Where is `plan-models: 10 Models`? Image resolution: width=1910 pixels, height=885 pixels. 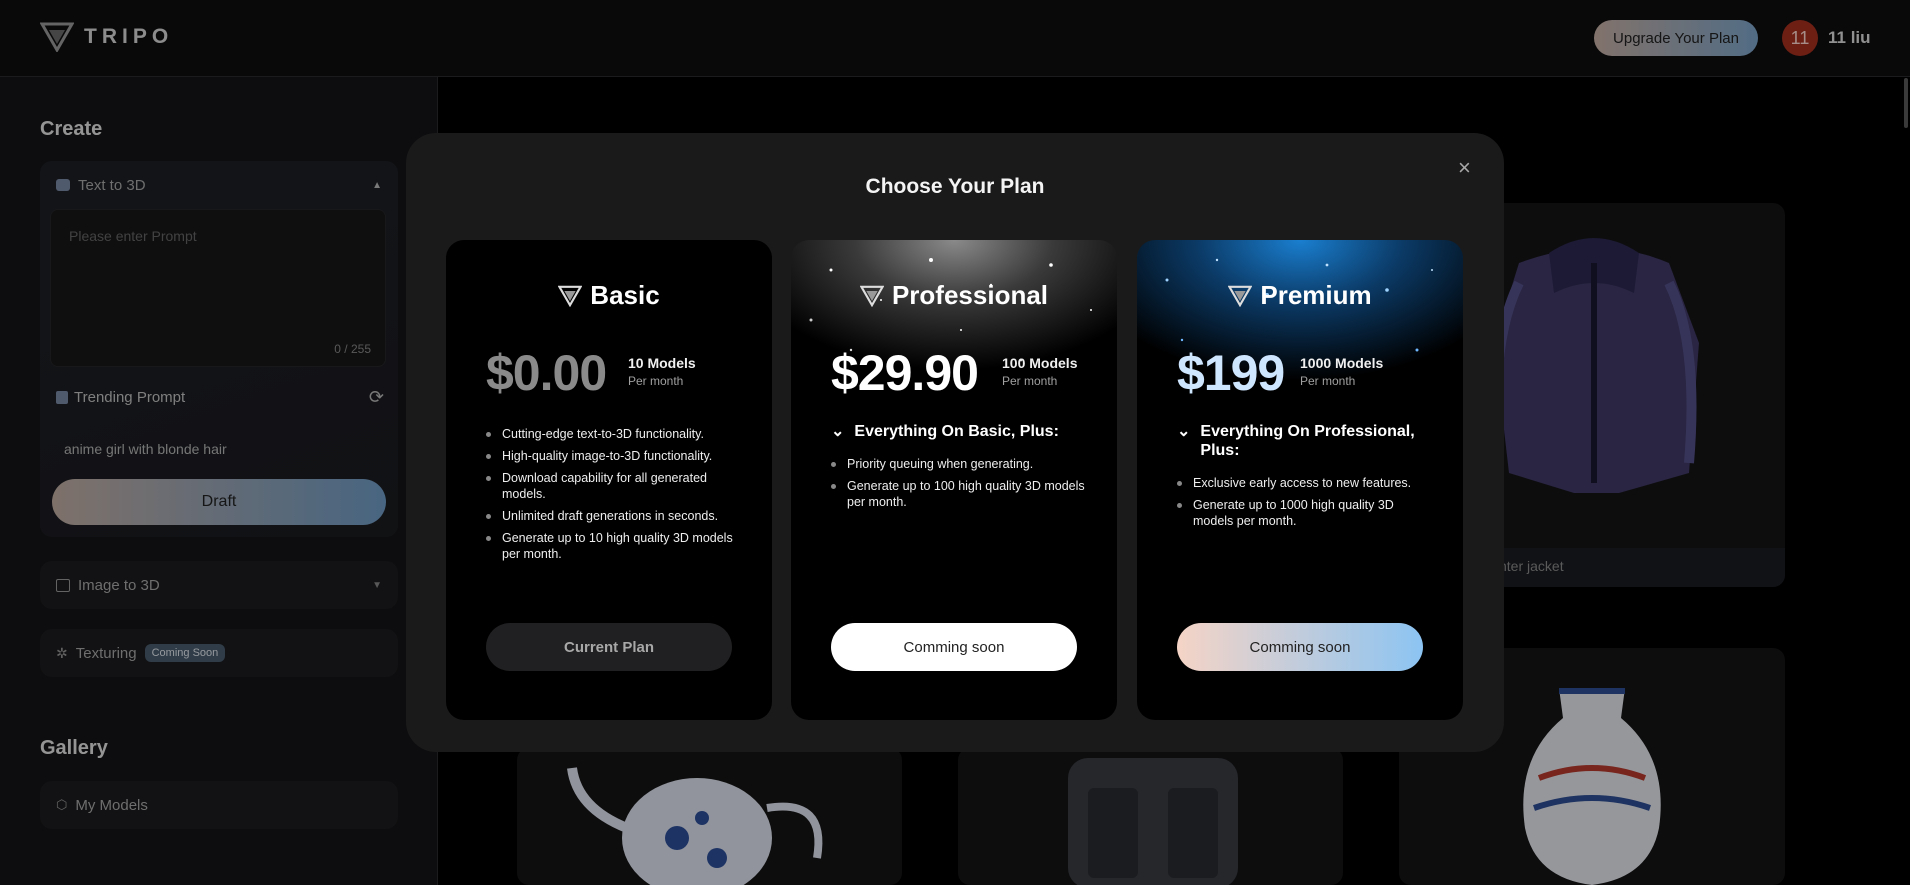
plan-models: 10 Models is located at coordinates (662, 363).